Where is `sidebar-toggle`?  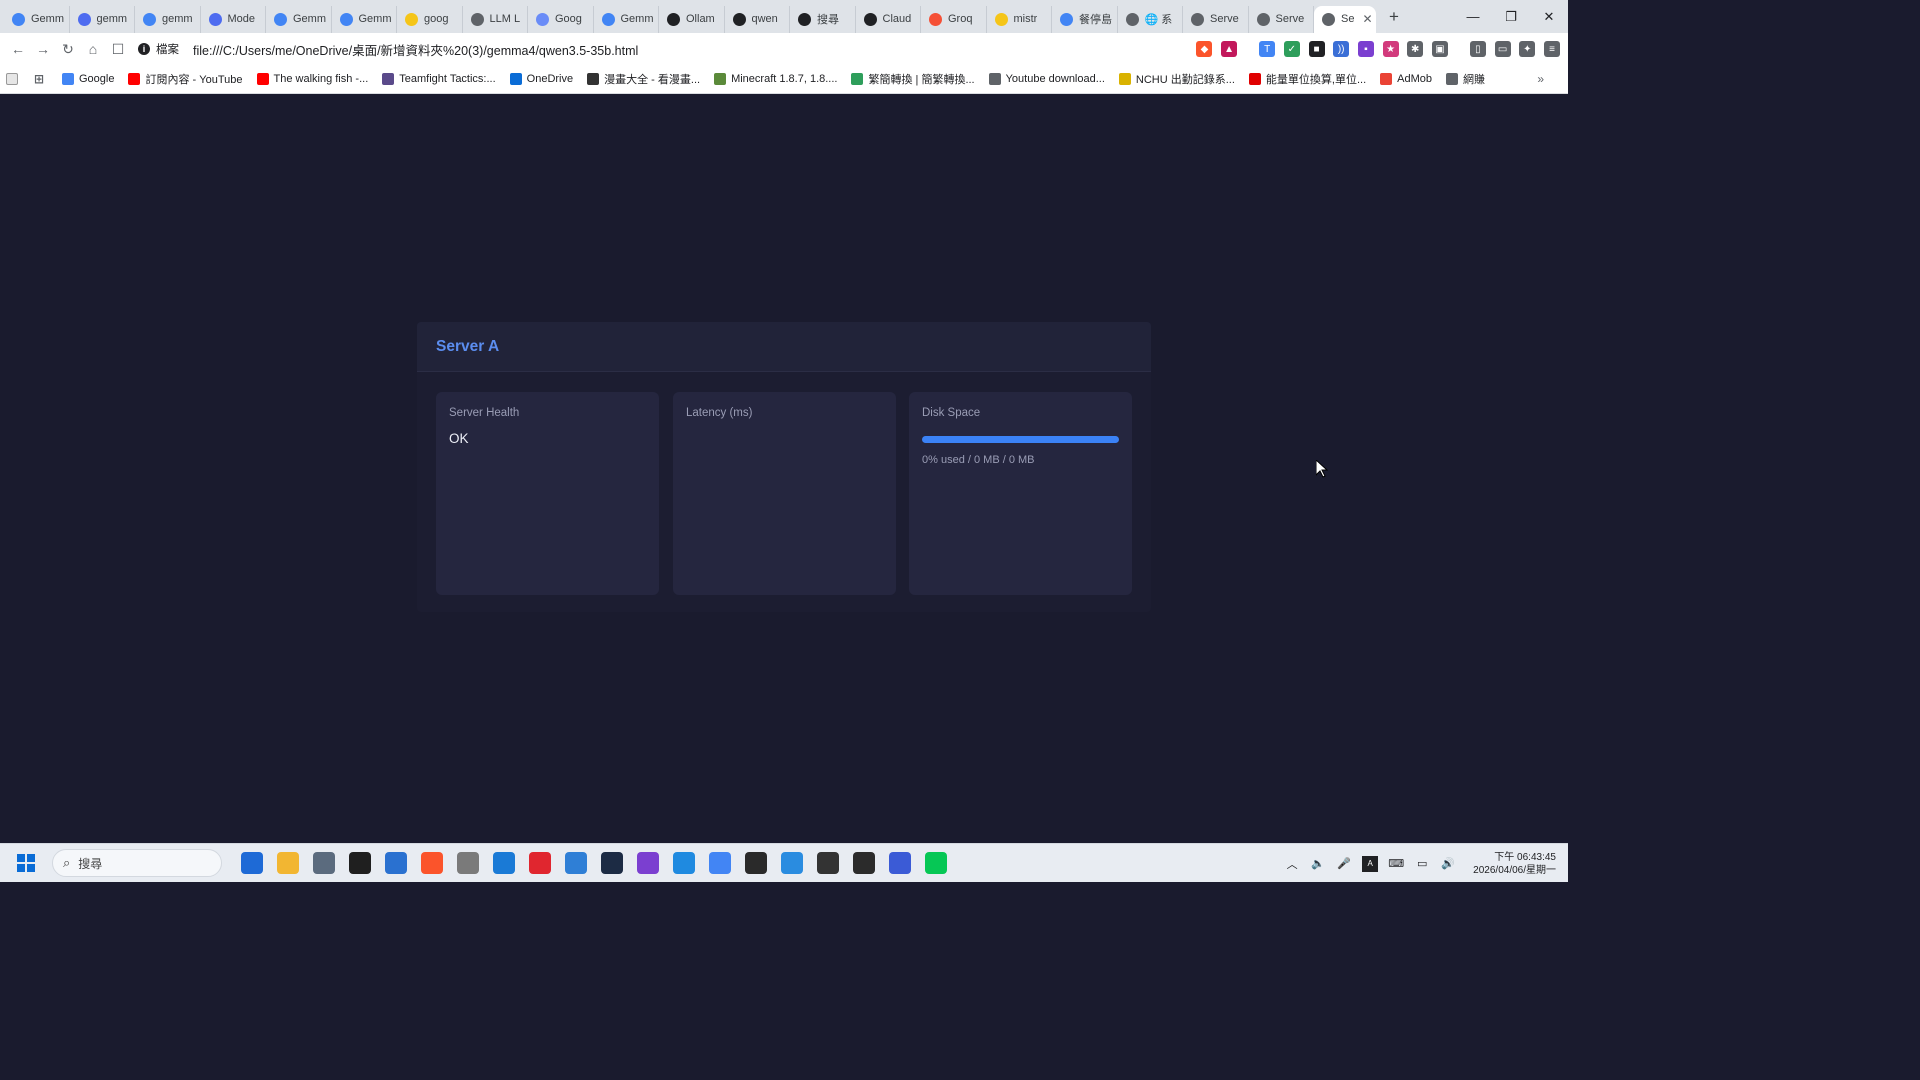 sidebar-toggle is located at coordinates (14, 79).